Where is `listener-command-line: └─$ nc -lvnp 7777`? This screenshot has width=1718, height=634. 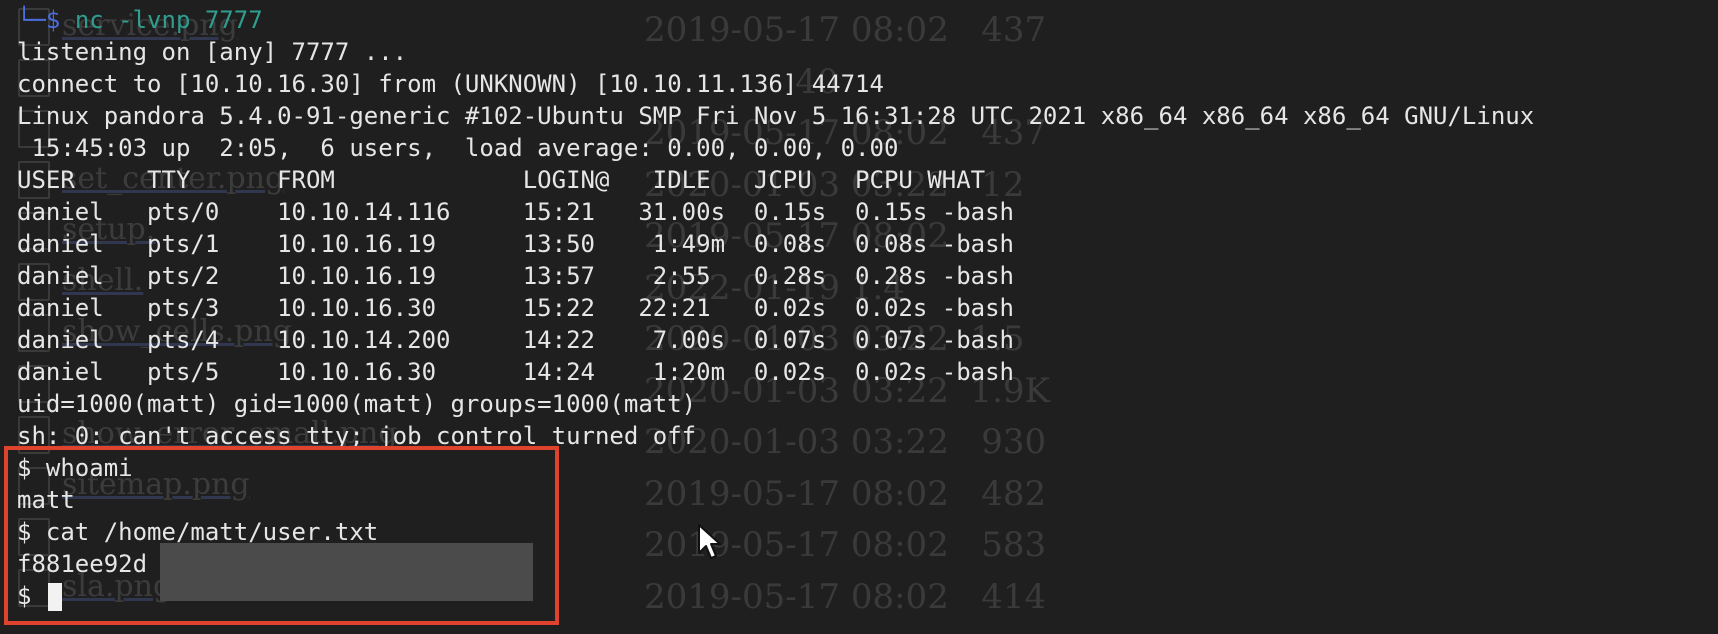 listener-command-line: └─$ nc -lvnp 7777 is located at coordinates (775, 20).